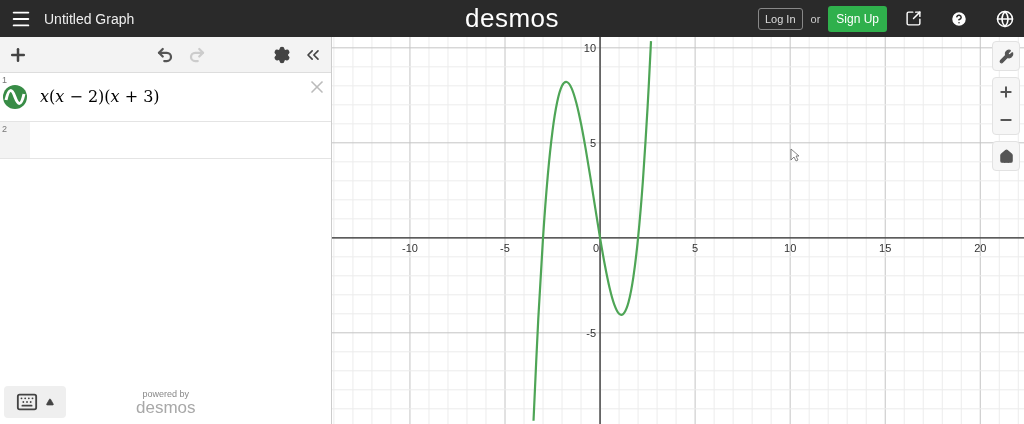 This screenshot has height=424, width=1024. Describe the element at coordinates (1006, 106) in the screenshot. I see `zoom-controls` at that location.